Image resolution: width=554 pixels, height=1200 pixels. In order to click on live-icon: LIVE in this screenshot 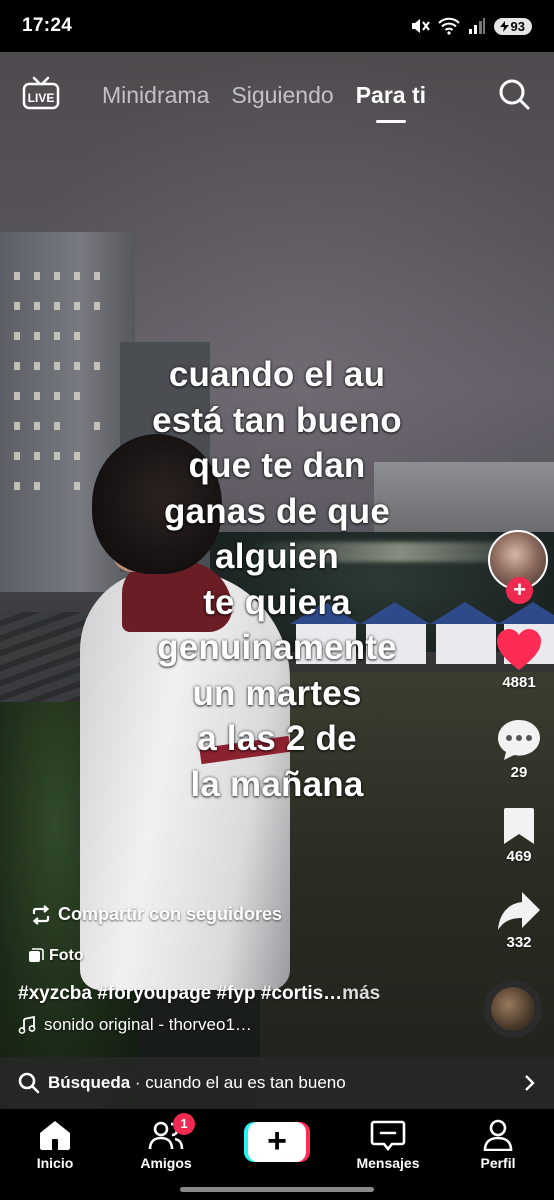, I will do `click(41, 96)`.